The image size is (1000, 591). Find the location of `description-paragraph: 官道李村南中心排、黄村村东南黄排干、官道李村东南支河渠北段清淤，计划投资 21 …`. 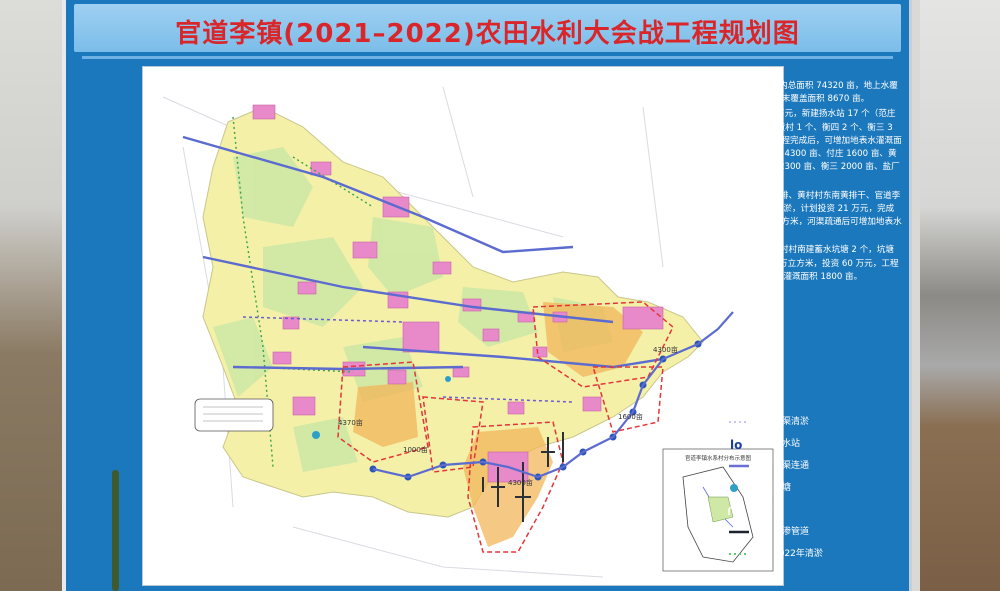

description-paragraph: 官道李村南中心排、黄村村东南黄排干、官道李村东南支河渠北段清淤，计划投资 21 … is located at coordinates (804, 215).